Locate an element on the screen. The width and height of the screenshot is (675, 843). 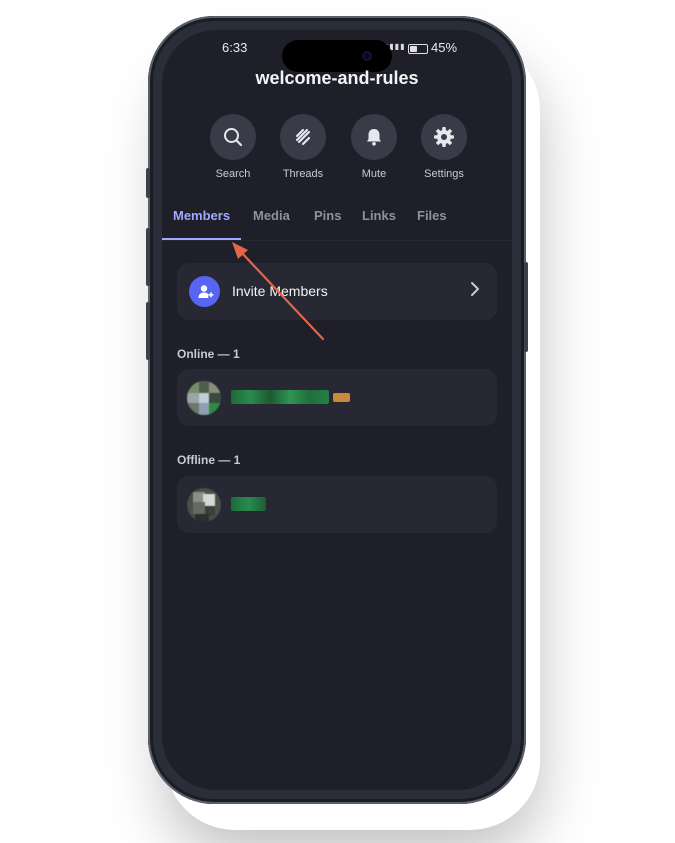
settings-label: Settings is located at coordinates (444, 174).